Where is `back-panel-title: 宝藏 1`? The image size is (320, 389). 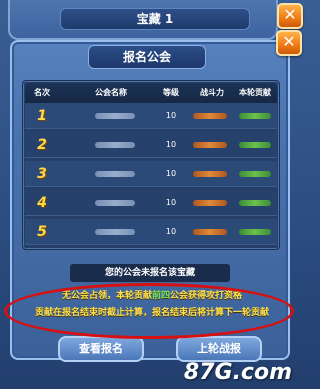 back-panel-title: 宝藏 1 is located at coordinates (155, 19).